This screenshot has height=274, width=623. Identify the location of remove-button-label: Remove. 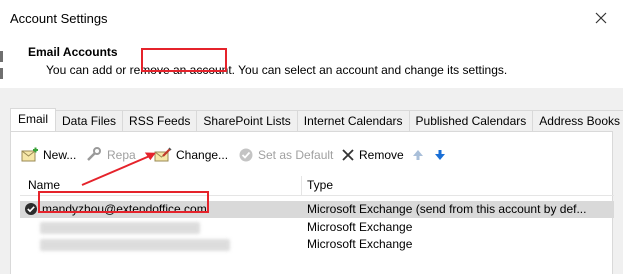
(381, 155).